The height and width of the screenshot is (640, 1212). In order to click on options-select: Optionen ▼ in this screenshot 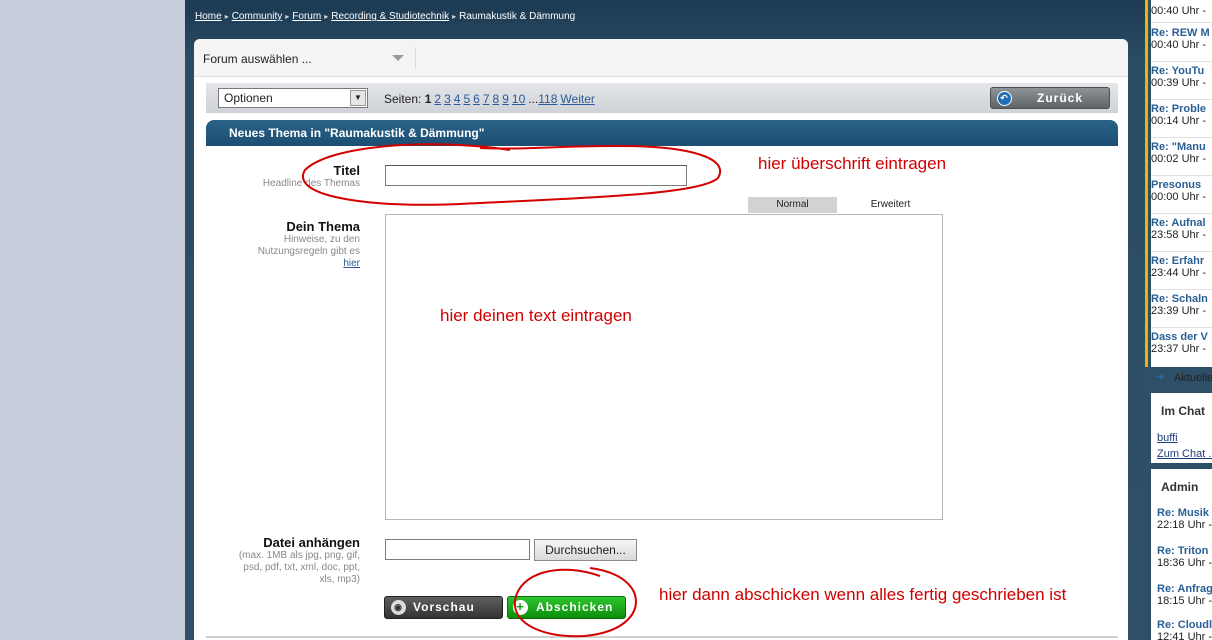, I will do `click(293, 98)`.